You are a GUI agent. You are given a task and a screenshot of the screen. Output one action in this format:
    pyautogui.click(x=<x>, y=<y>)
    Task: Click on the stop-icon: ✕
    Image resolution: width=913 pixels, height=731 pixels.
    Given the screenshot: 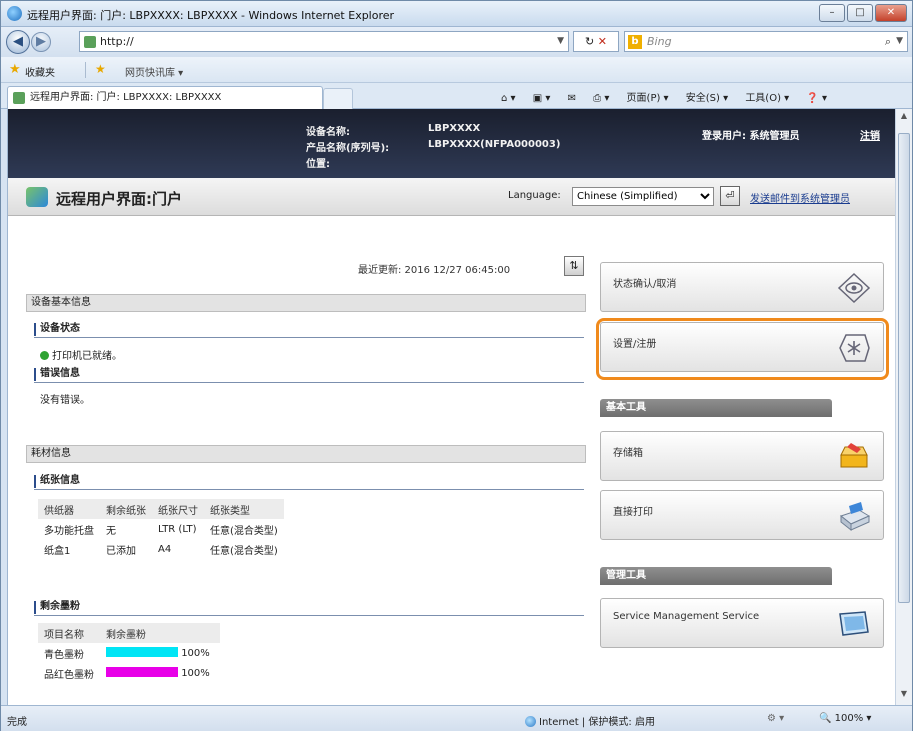 What is the action you would take?
    pyautogui.click(x=602, y=41)
    